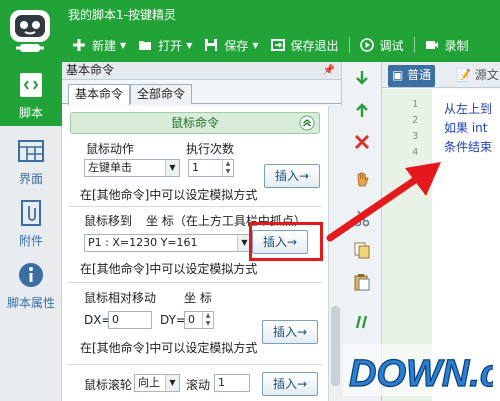  What do you see at coordinates (157, 383) in the screenshot?
I see `wheel-direction-select: 向上 ▼` at bounding box center [157, 383].